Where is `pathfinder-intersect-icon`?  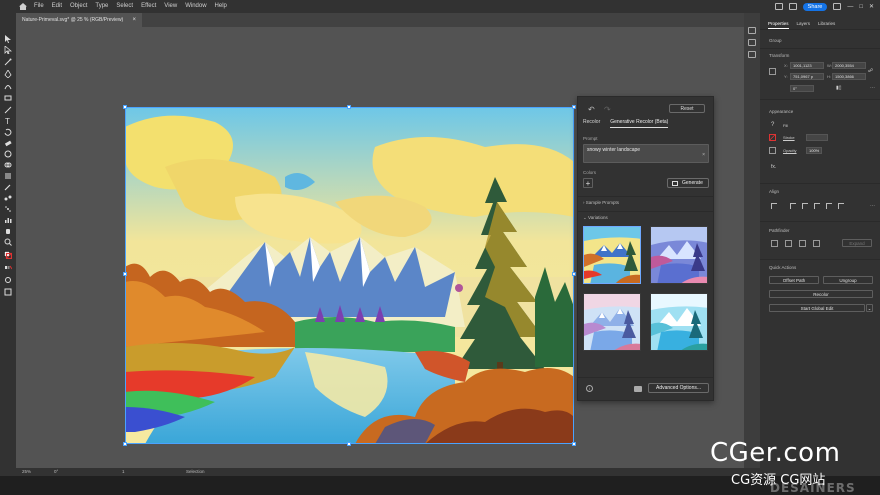 pathfinder-intersect-icon is located at coordinates (802, 243).